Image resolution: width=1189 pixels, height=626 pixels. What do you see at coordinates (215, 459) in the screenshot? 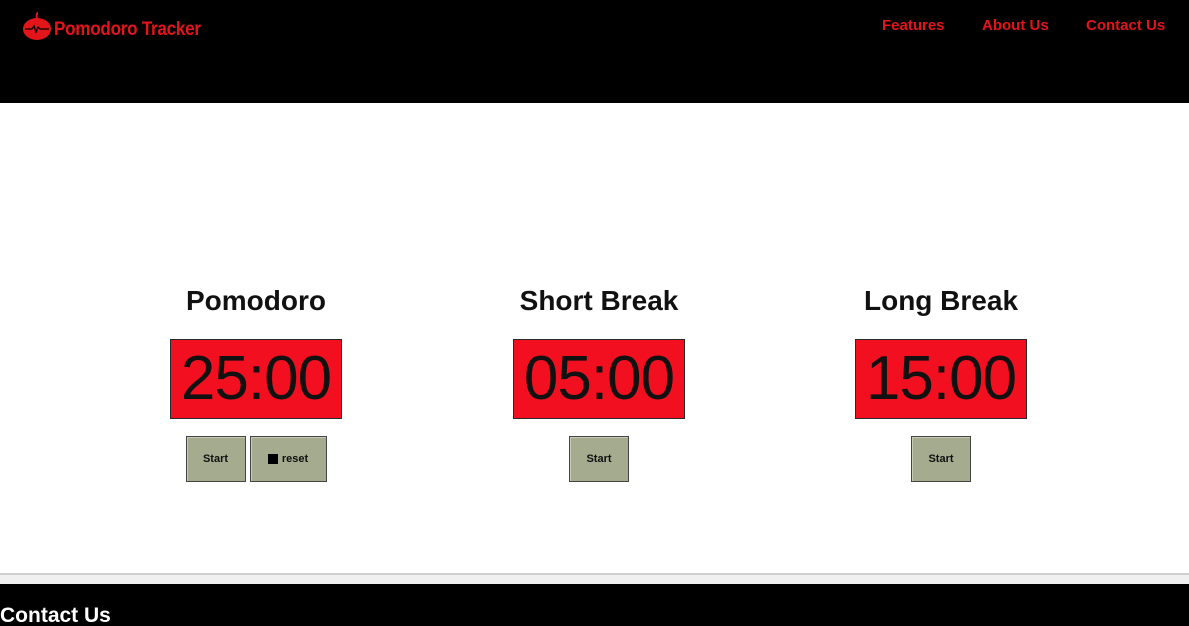
I see `start-button-pomodoro: Start` at bounding box center [215, 459].